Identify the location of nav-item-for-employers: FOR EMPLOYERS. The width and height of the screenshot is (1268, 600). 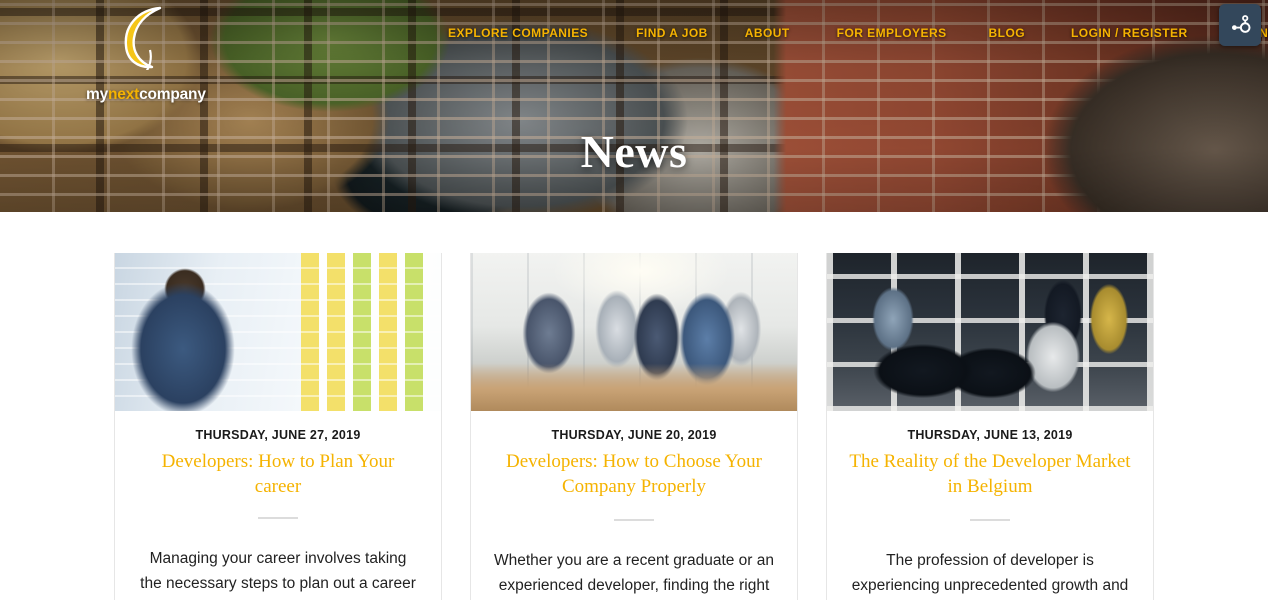
(892, 33).